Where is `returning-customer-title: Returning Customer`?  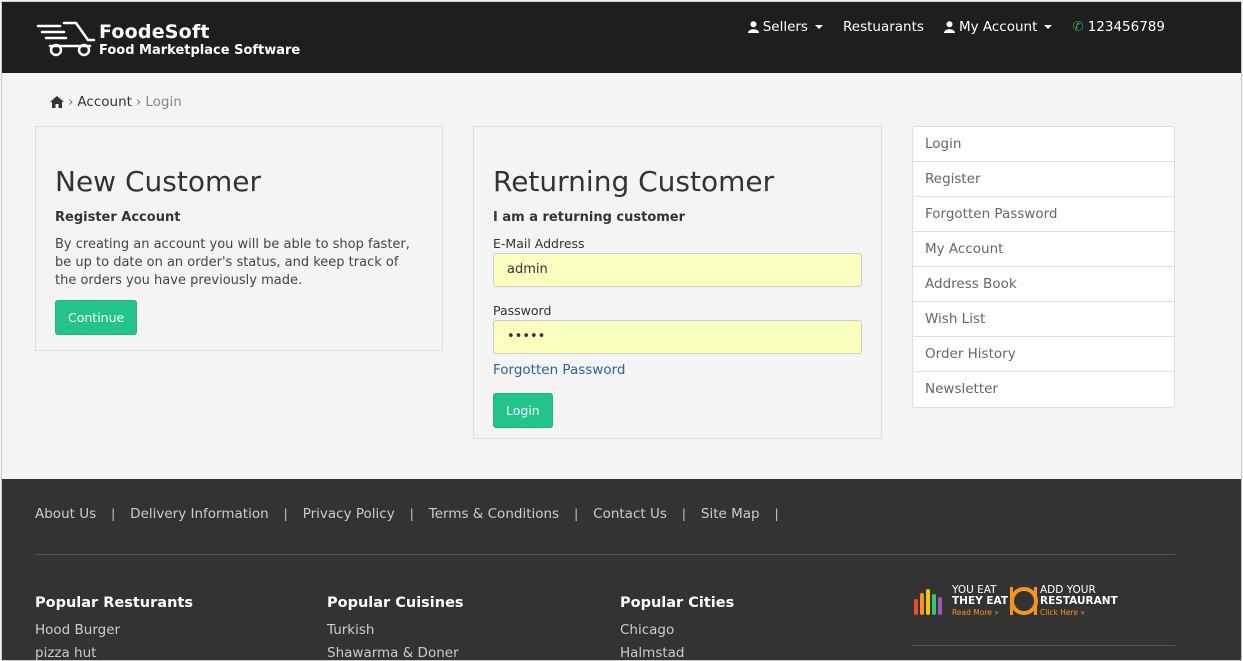
returning-customer-title: Returning Customer is located at coordinates (634, 181).